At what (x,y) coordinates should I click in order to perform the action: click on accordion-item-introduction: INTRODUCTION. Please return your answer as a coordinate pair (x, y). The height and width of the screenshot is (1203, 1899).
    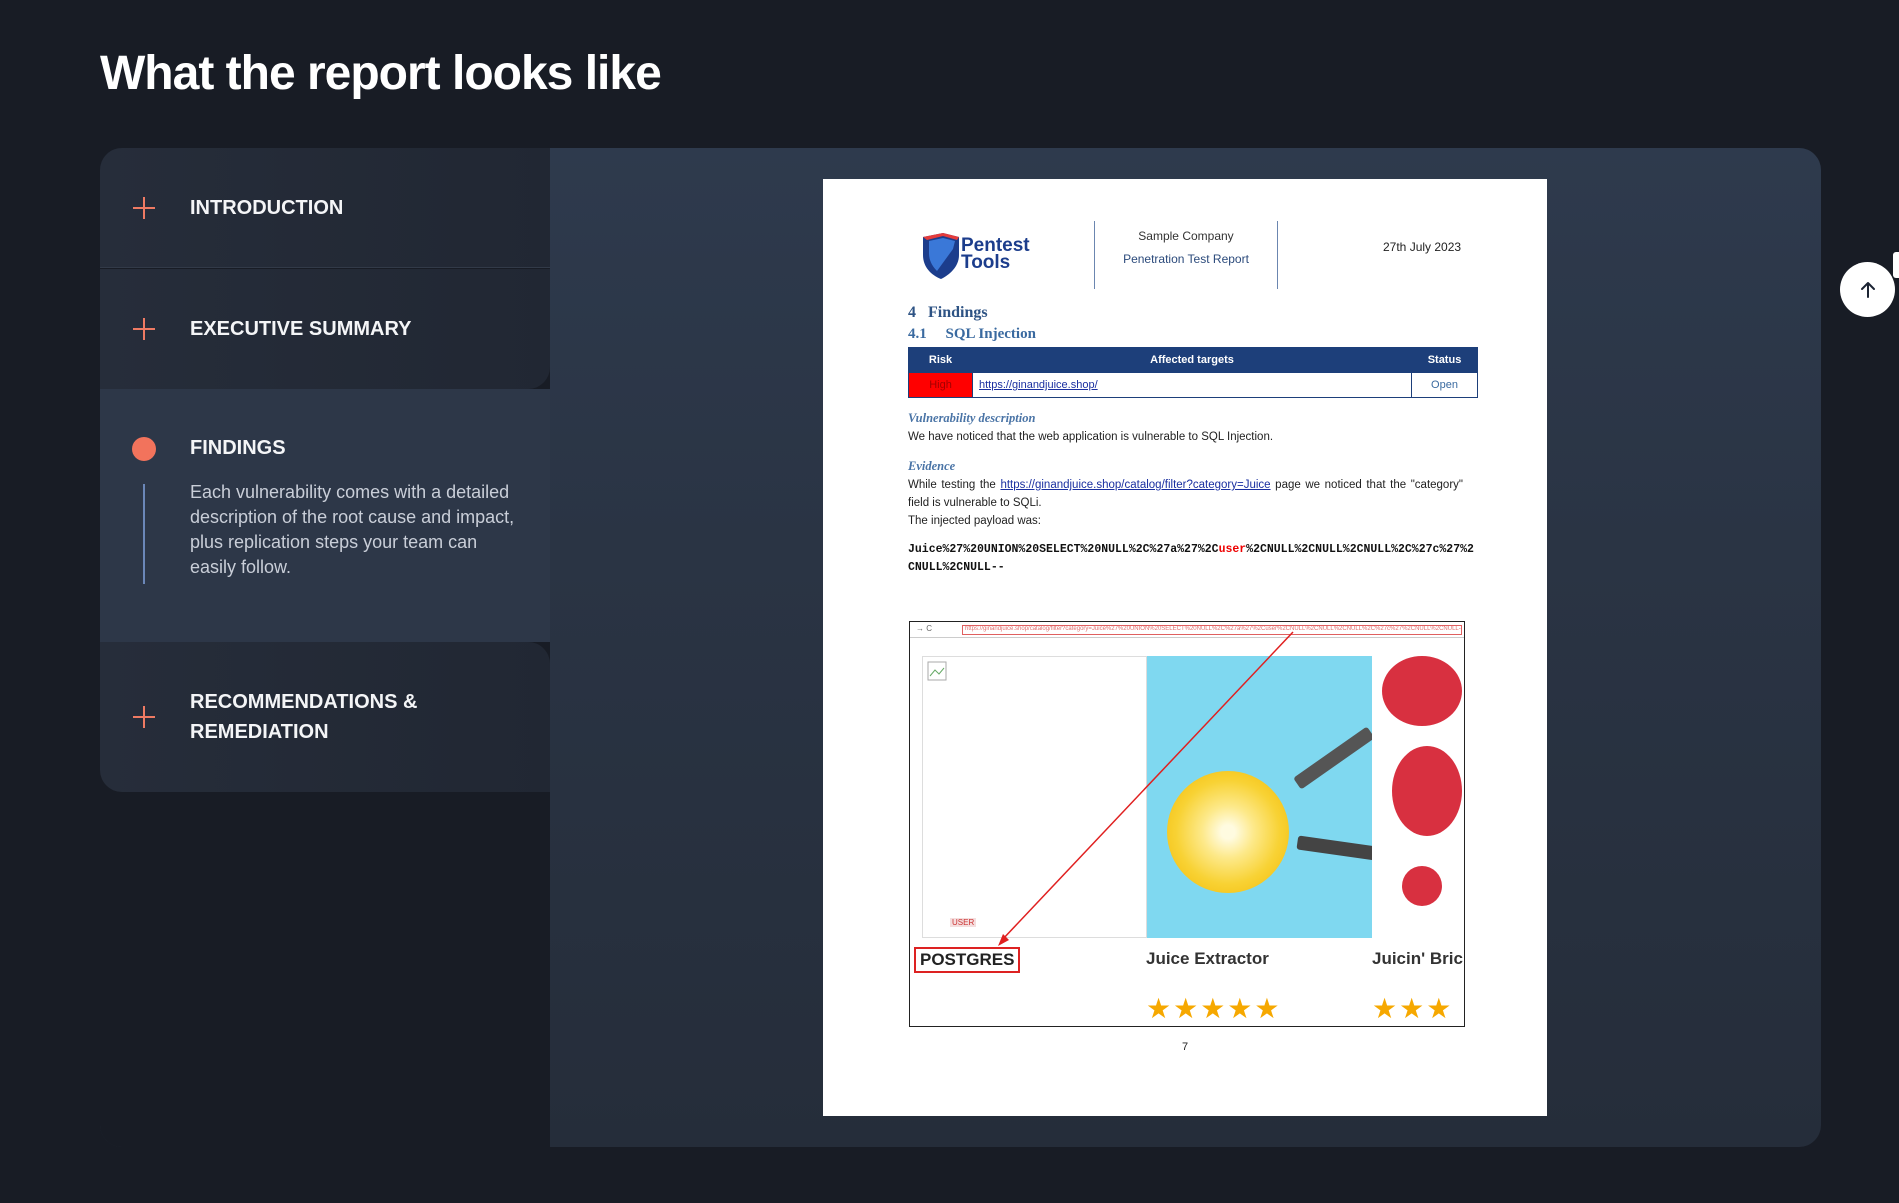
    Looking at the image, I should click on (325, 208).